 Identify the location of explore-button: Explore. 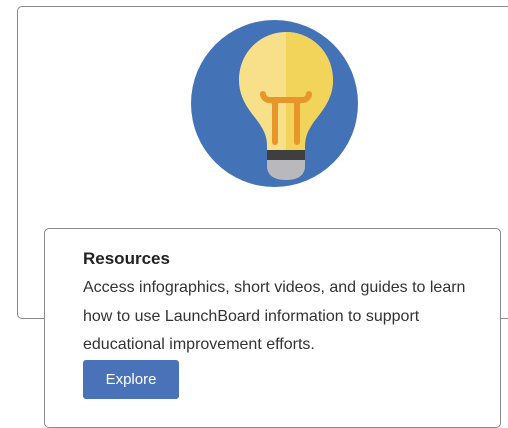
(131, 379).